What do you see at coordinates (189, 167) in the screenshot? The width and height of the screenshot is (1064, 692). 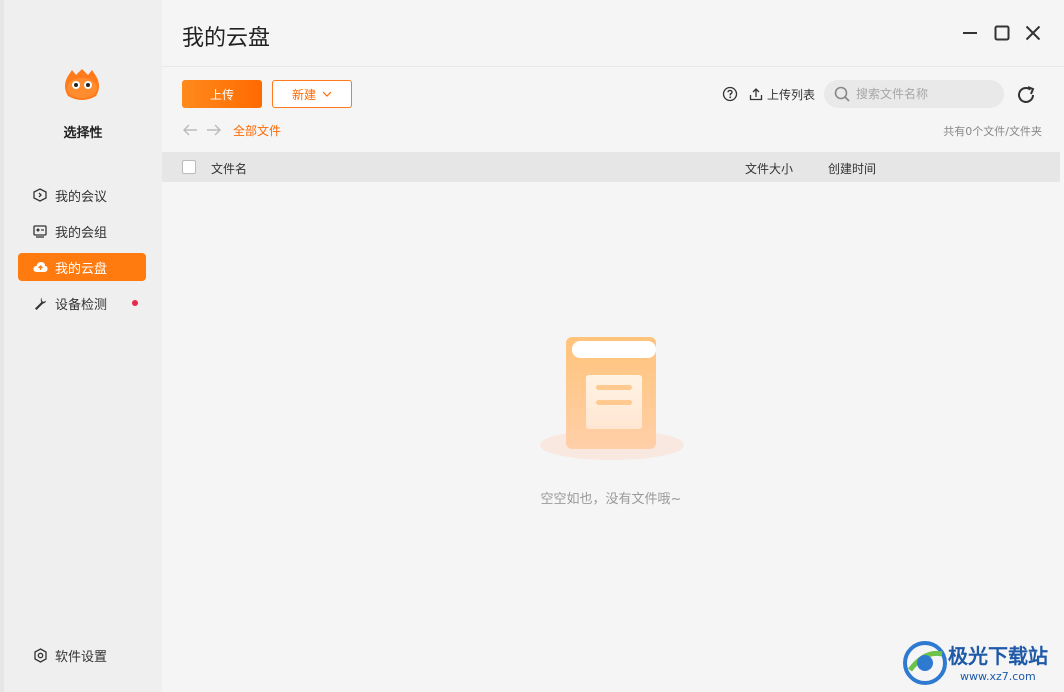 I see `select-all-checkbox` at bounding box center [189, 167].